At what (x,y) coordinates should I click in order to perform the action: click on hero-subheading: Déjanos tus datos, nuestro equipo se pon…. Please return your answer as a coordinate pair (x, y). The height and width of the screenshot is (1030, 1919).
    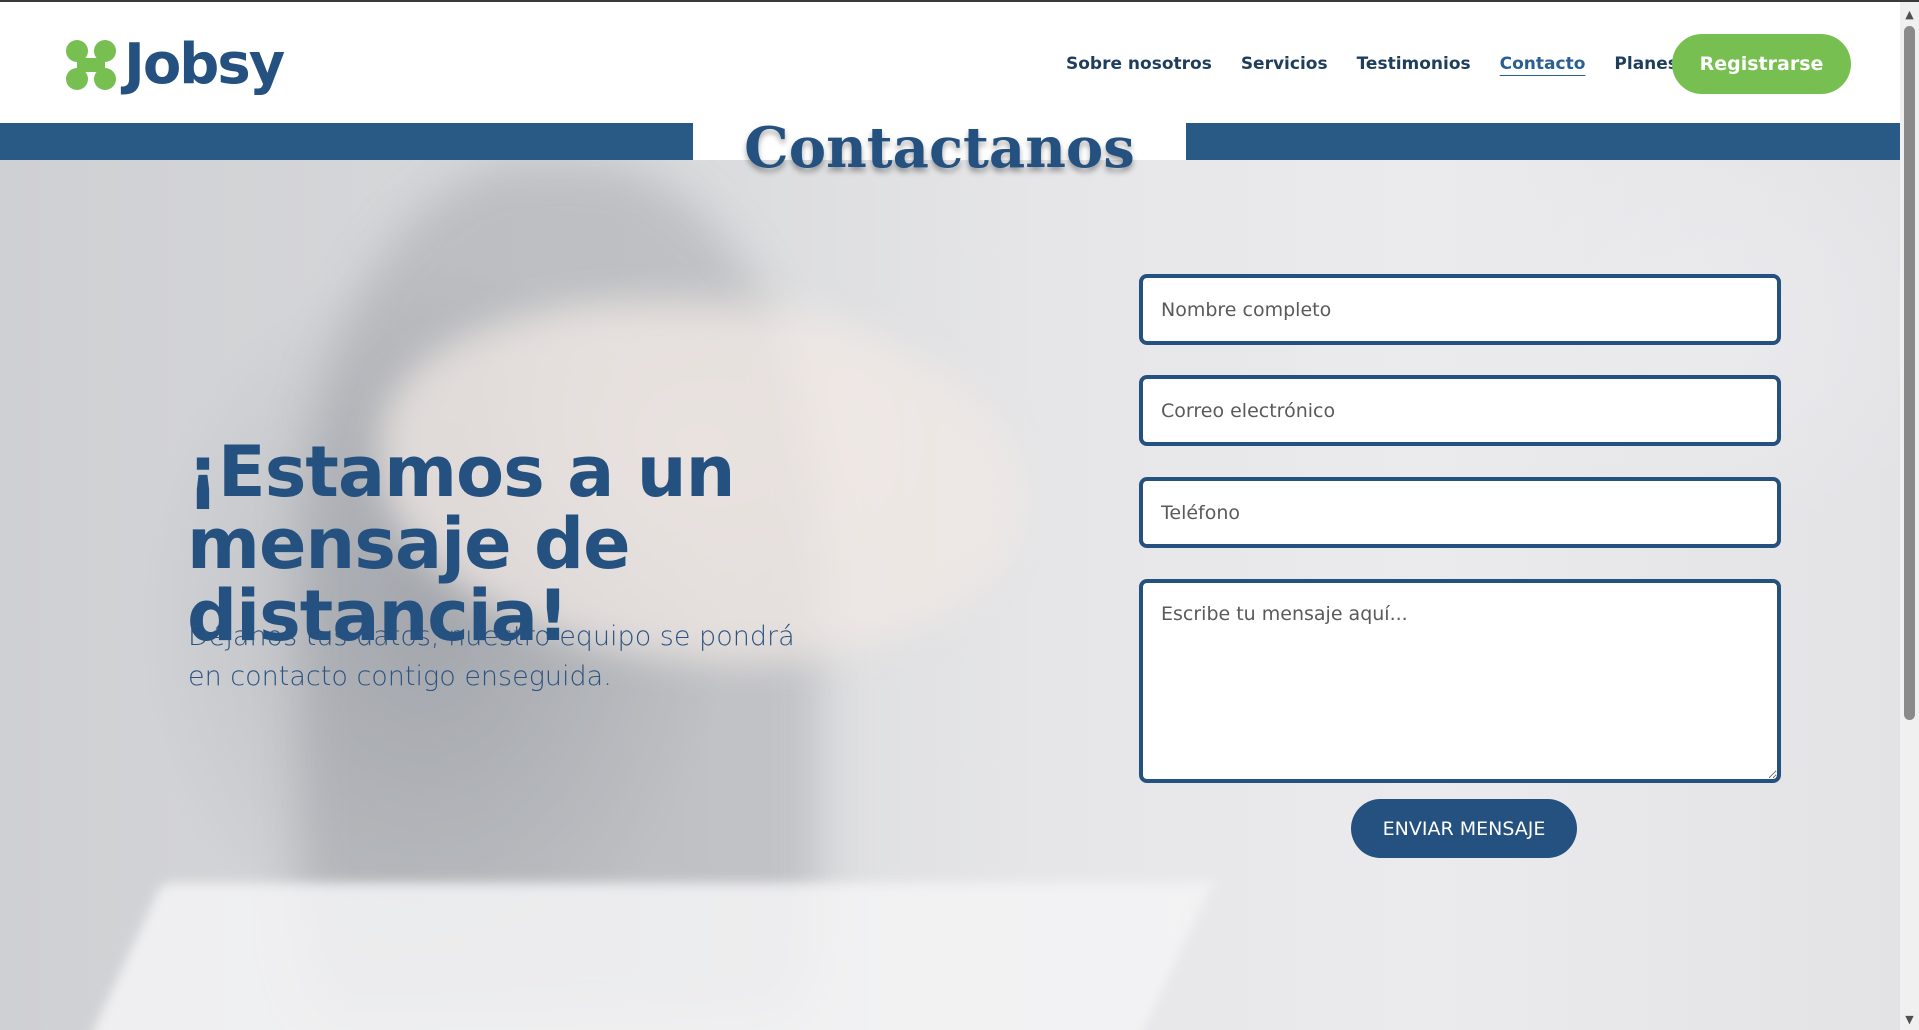
    Looking at the image, I should click on (491, 656).